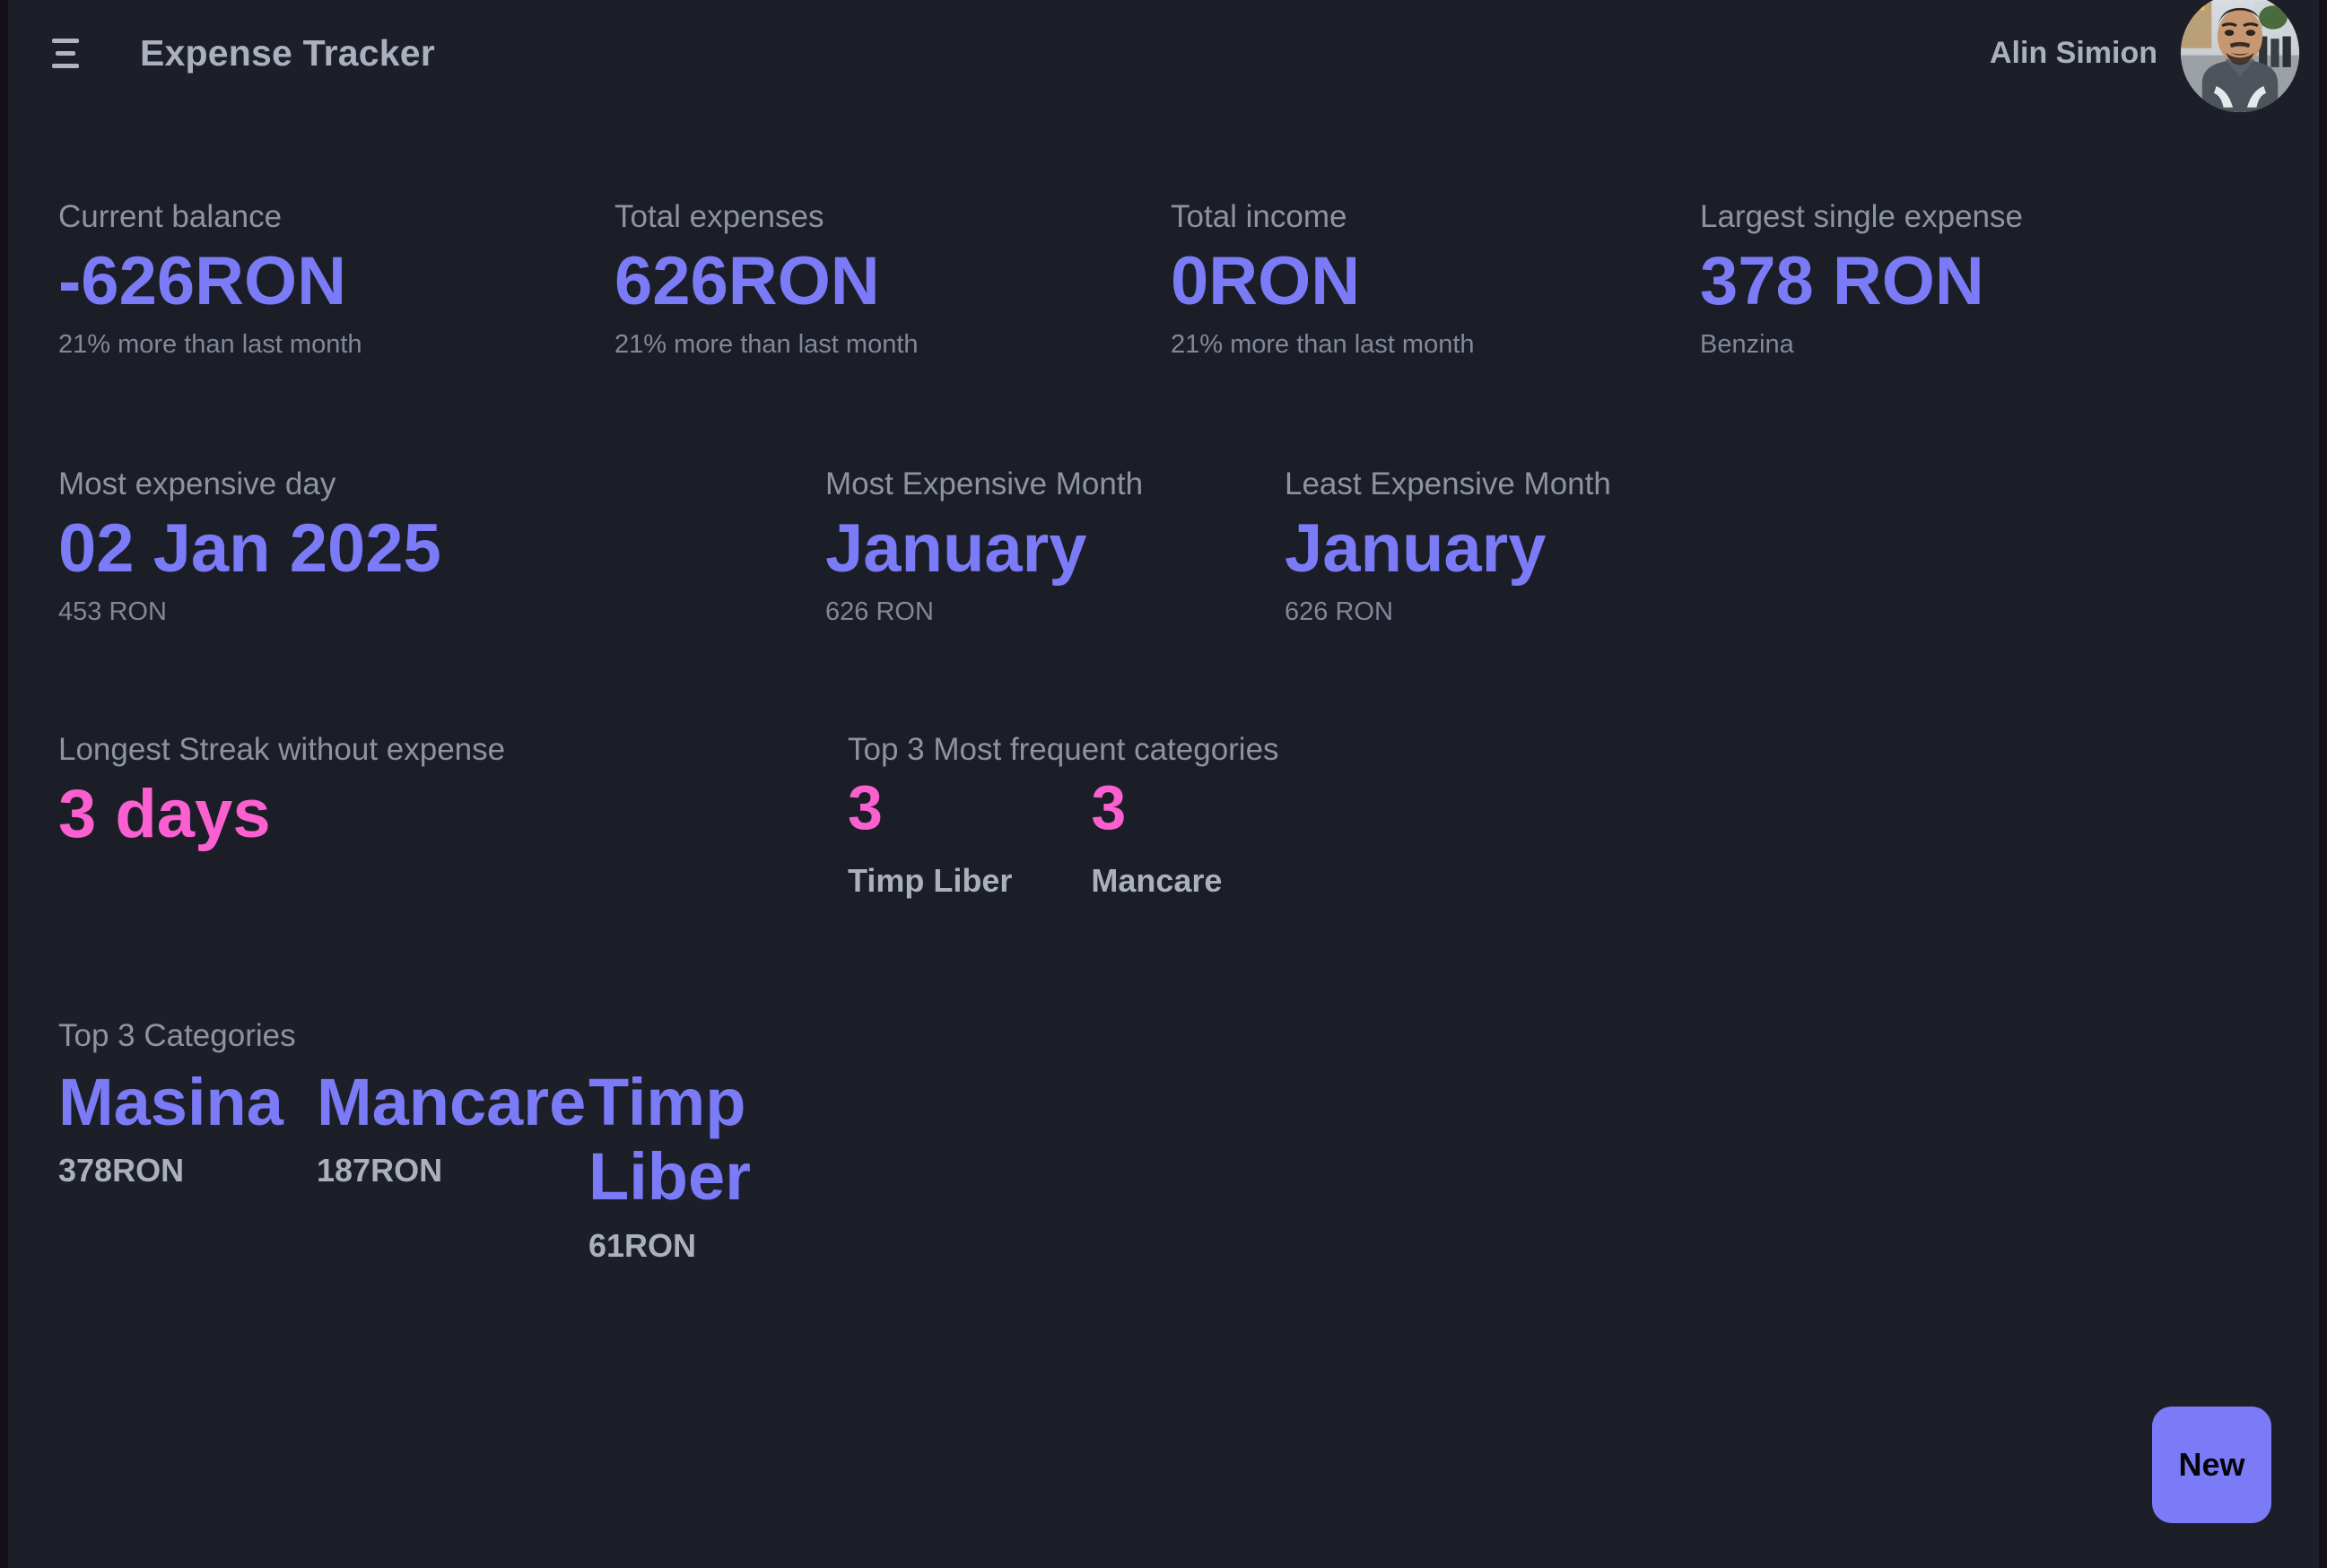  I want to click on section-label: Top 3 Categories, so click(177, 1035).